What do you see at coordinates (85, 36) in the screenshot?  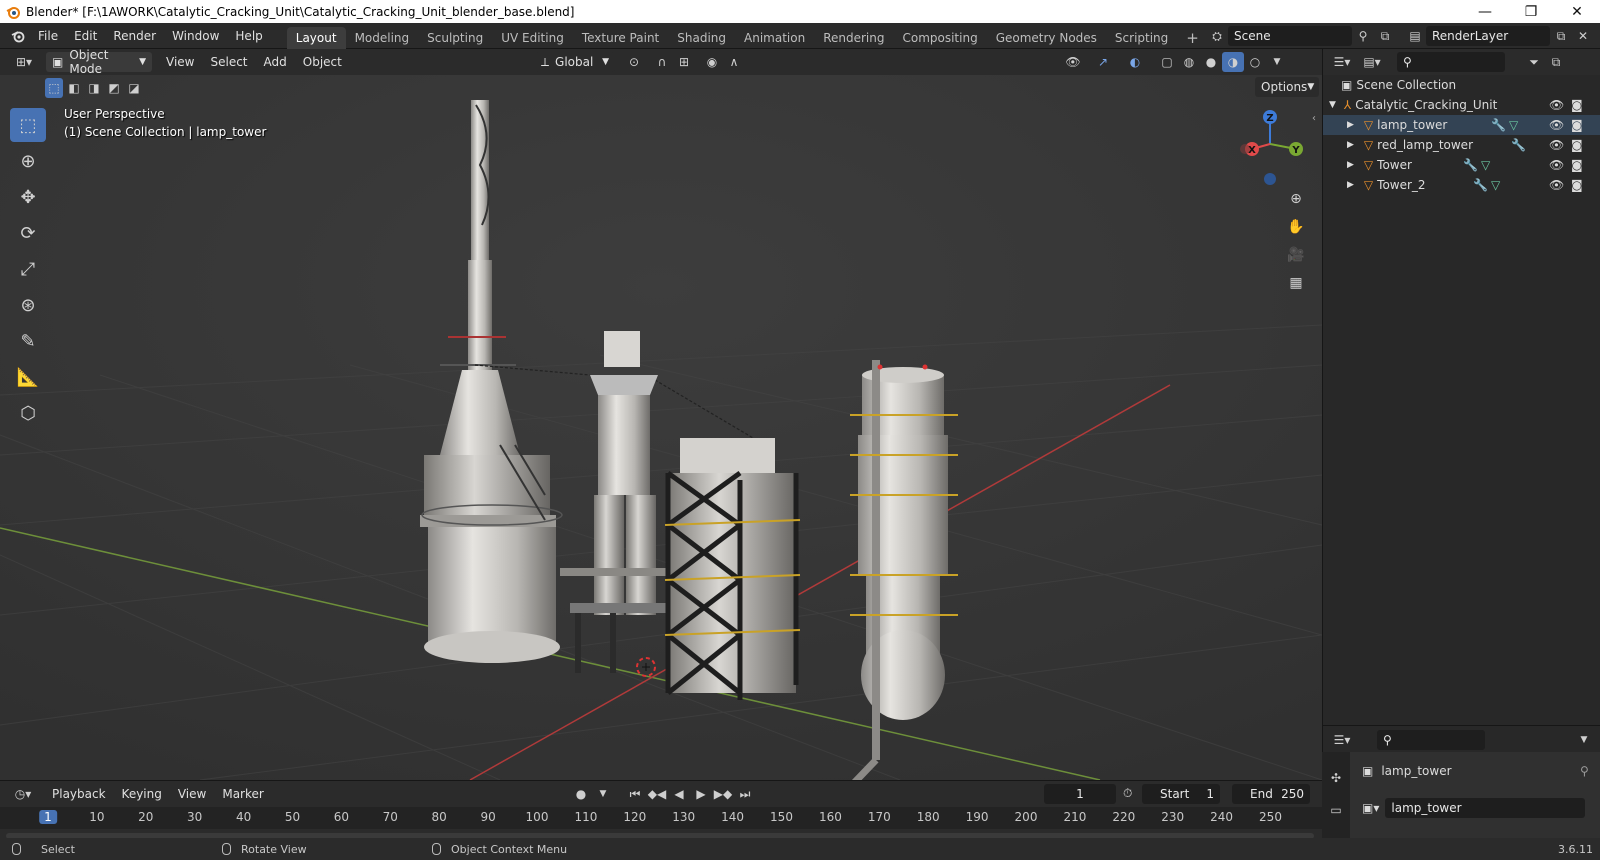 I see `menu-edit: Edit` at bounding box center [85, 36].